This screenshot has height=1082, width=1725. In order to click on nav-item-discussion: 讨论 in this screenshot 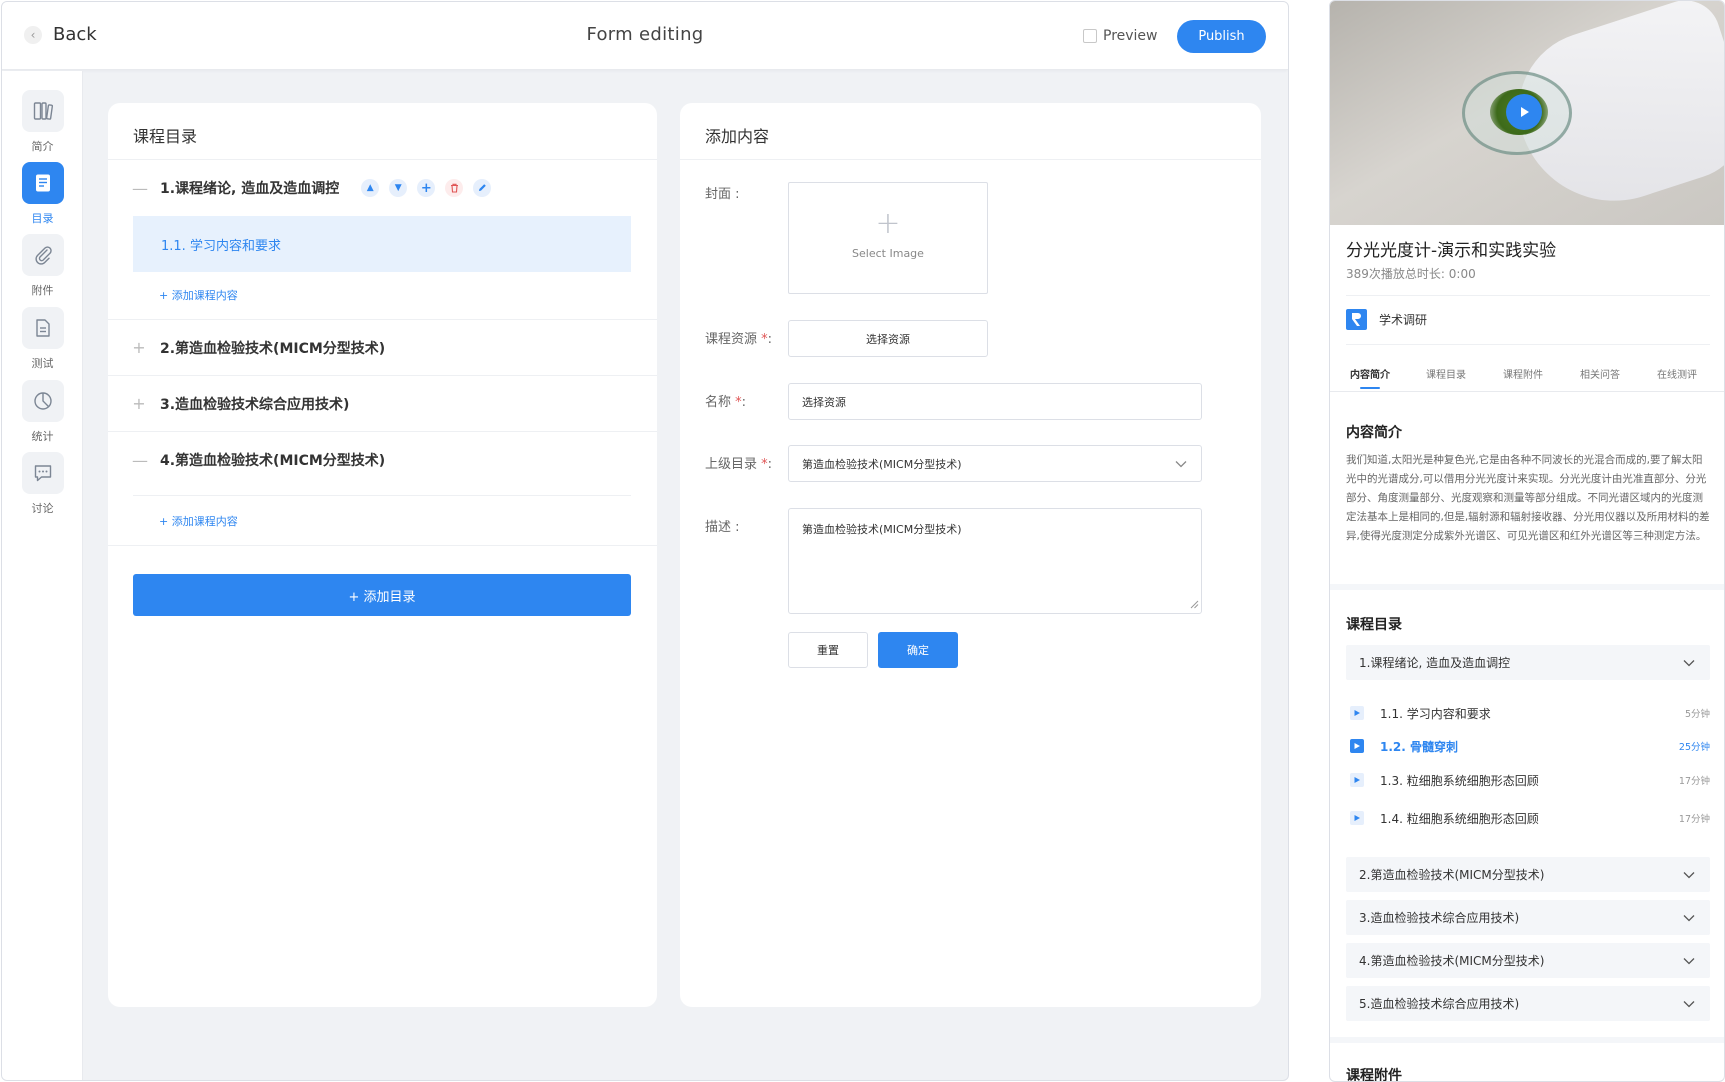, I will do `click(42, 484)`.